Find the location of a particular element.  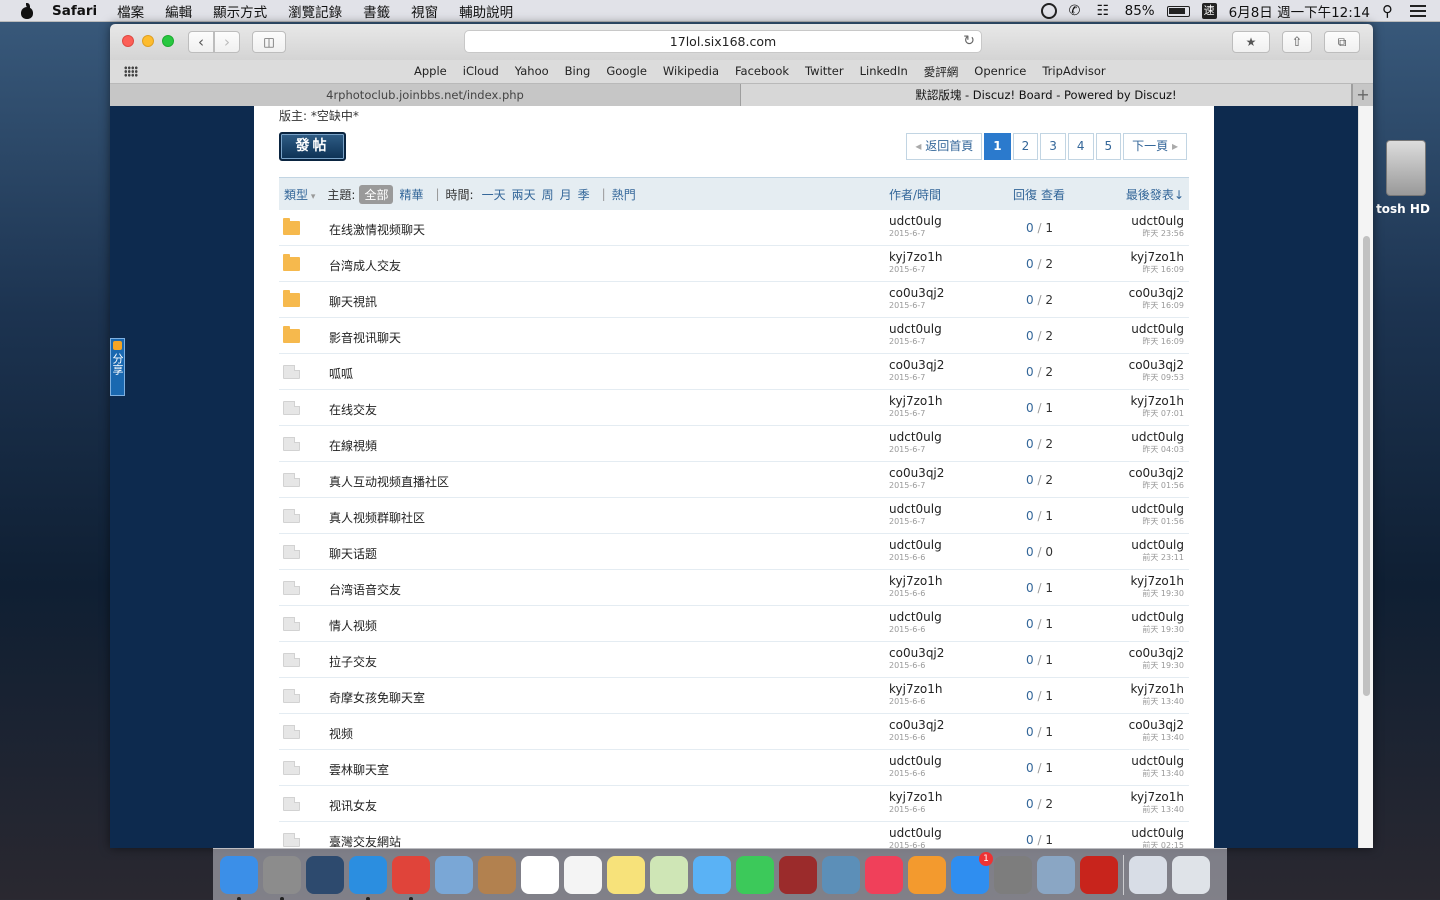

dashboard-icon is located at coordinates (325, 874).